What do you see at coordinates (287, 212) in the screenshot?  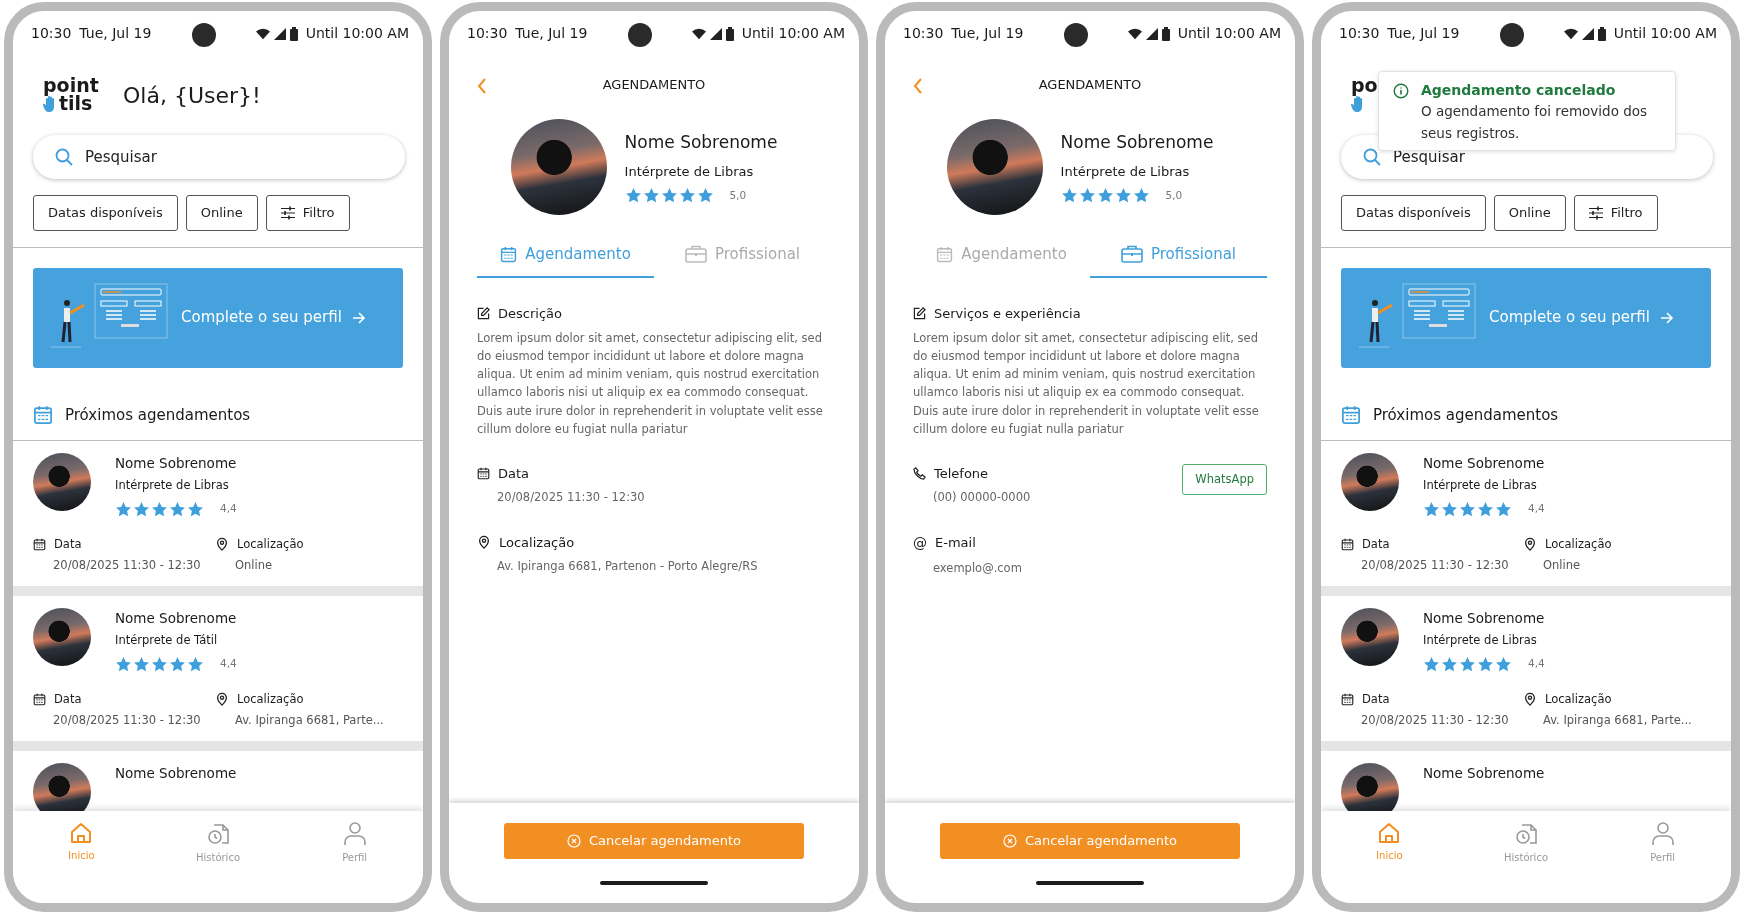 I see `sliders-icon` at bounding box center [287, 212].